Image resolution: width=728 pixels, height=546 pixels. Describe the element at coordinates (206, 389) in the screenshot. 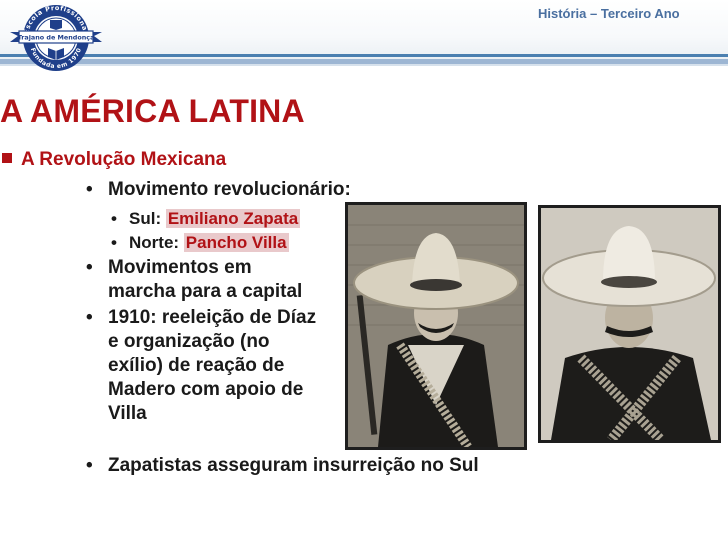

I see `bullet-text: Madero com apoio de` at that location.